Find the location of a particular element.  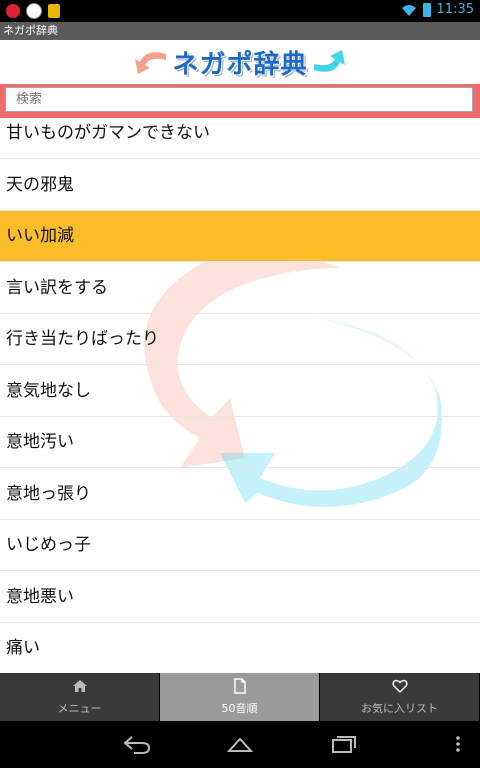

wifi-icon is located at coordinates (408, 10).